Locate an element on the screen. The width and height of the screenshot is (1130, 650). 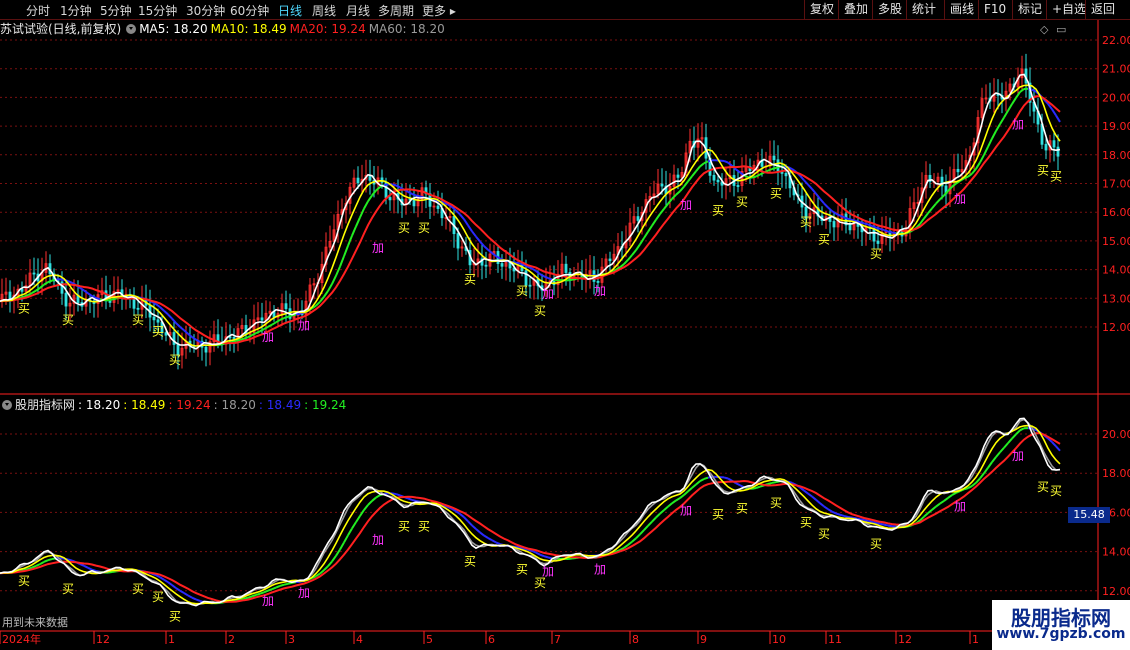
sub-buy-signal-8: 买 is located at coordinates (522, 569).